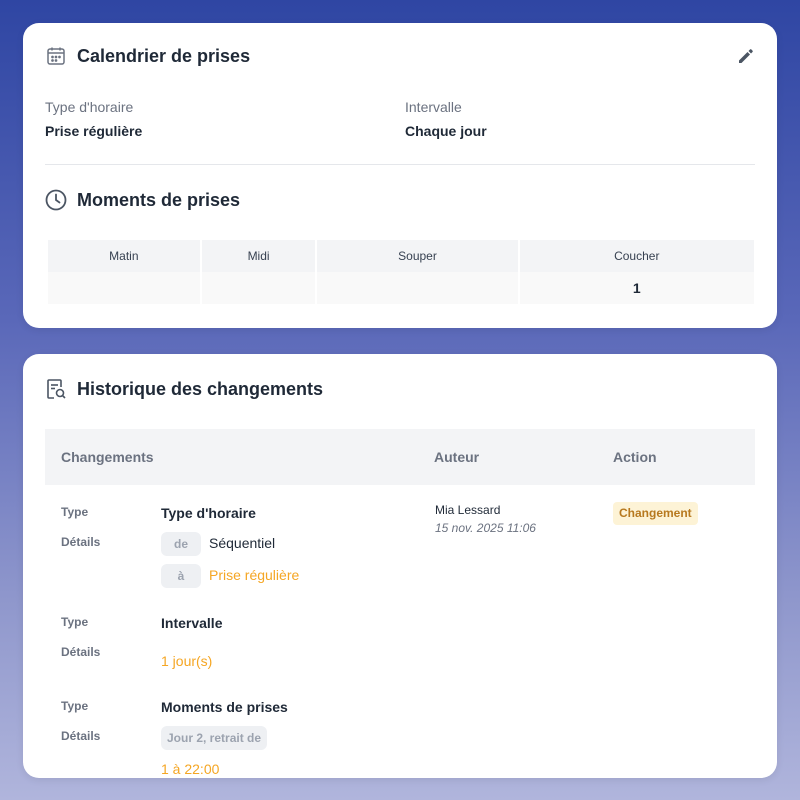 The width and height of the screenshot is (800, 800). What do you see at coordinates (208, 513) in the screenshot?
I see `change1-type: Type d'horaire` at bounding box center [208, 513].